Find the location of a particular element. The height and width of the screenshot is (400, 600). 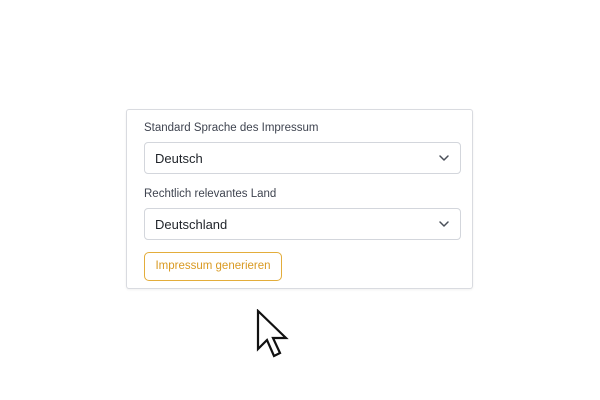

language-select: Deutsch is located at coordinates (302, 158).